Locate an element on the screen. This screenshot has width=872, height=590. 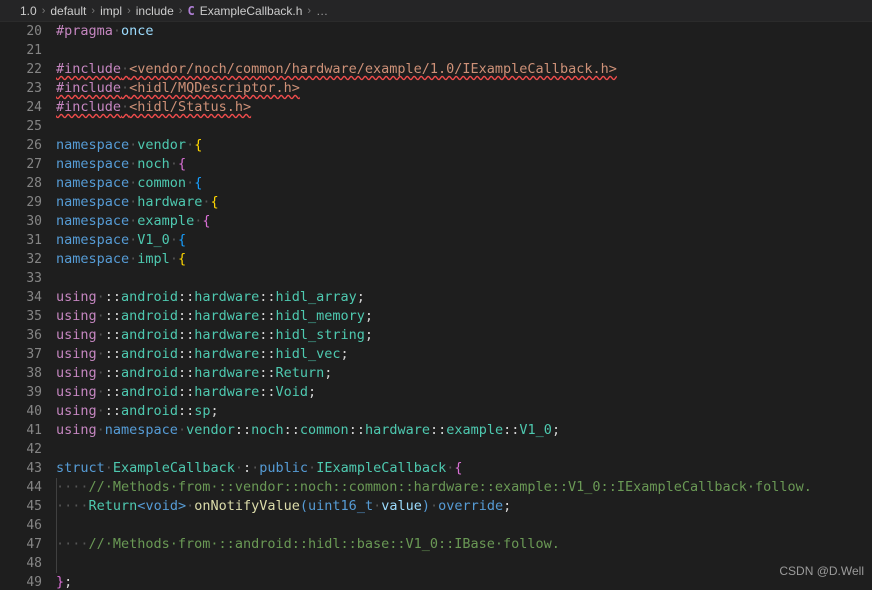
line-content: using·::android::hardware::hidl_vec; is located at coordinates (464, 354).